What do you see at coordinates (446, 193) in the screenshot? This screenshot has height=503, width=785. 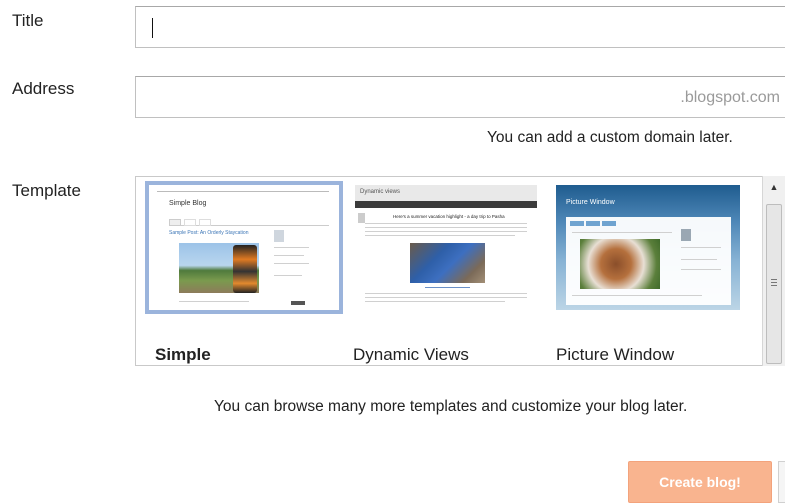 I see `mini-header: Dynamic views` at bounding box center [446, 193].